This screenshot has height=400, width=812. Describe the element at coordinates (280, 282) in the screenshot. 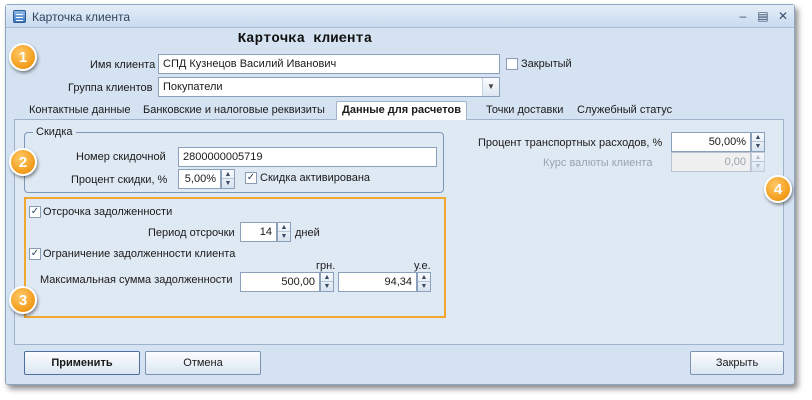

I see `max-debt-uah-input: 500,00` at that location.